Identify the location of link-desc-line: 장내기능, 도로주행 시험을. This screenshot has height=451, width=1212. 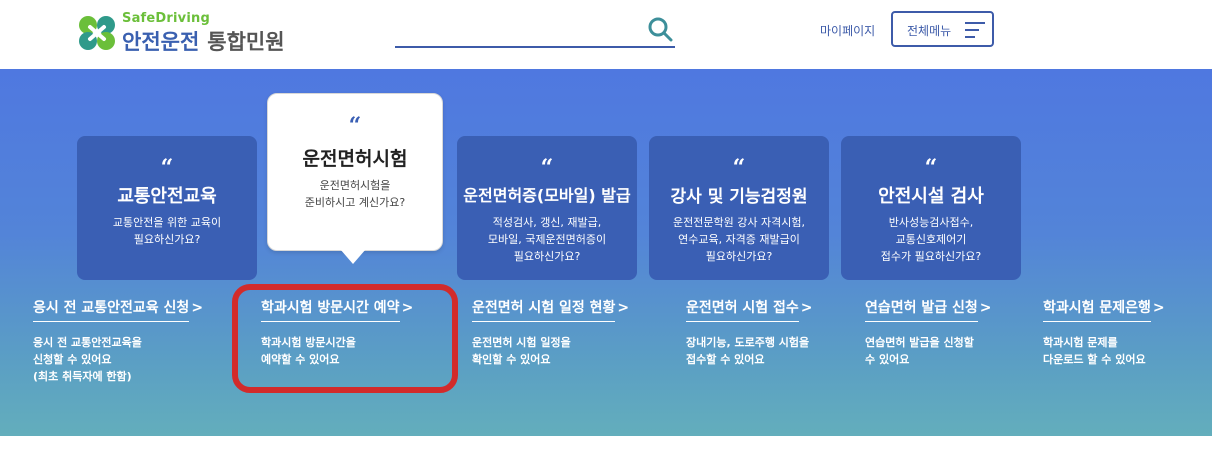
(748, 342).